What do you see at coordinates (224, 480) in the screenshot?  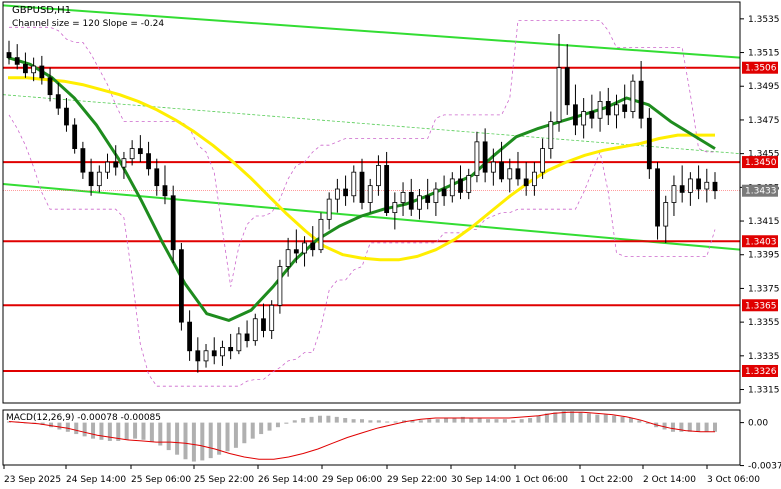 I see `time-tick-label: 25 Sep 22:00` at bounding box center [224, 480].